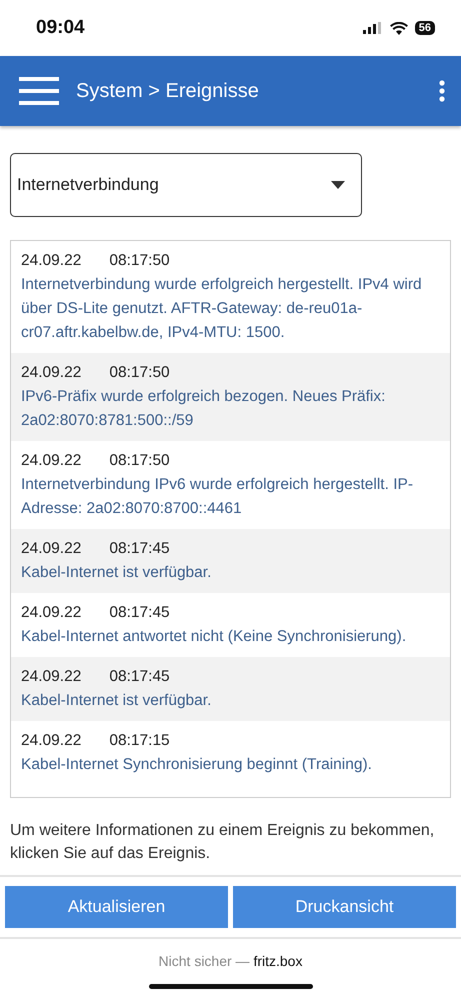 This screenshot has height=998, width=461. Describe the element at coordinates (442, 91) in the screenshot. I see `more-icon` at that location.